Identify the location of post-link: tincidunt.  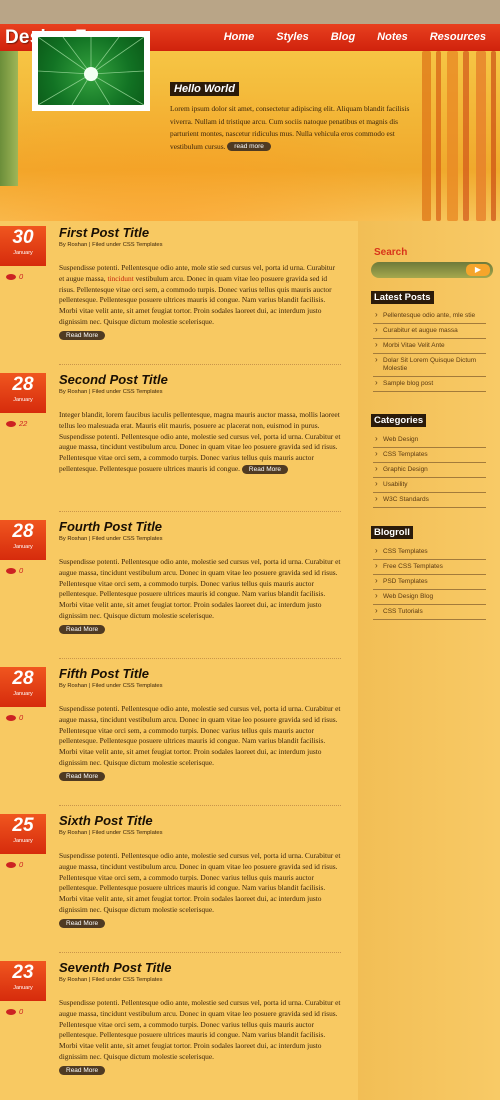
(120, 278).